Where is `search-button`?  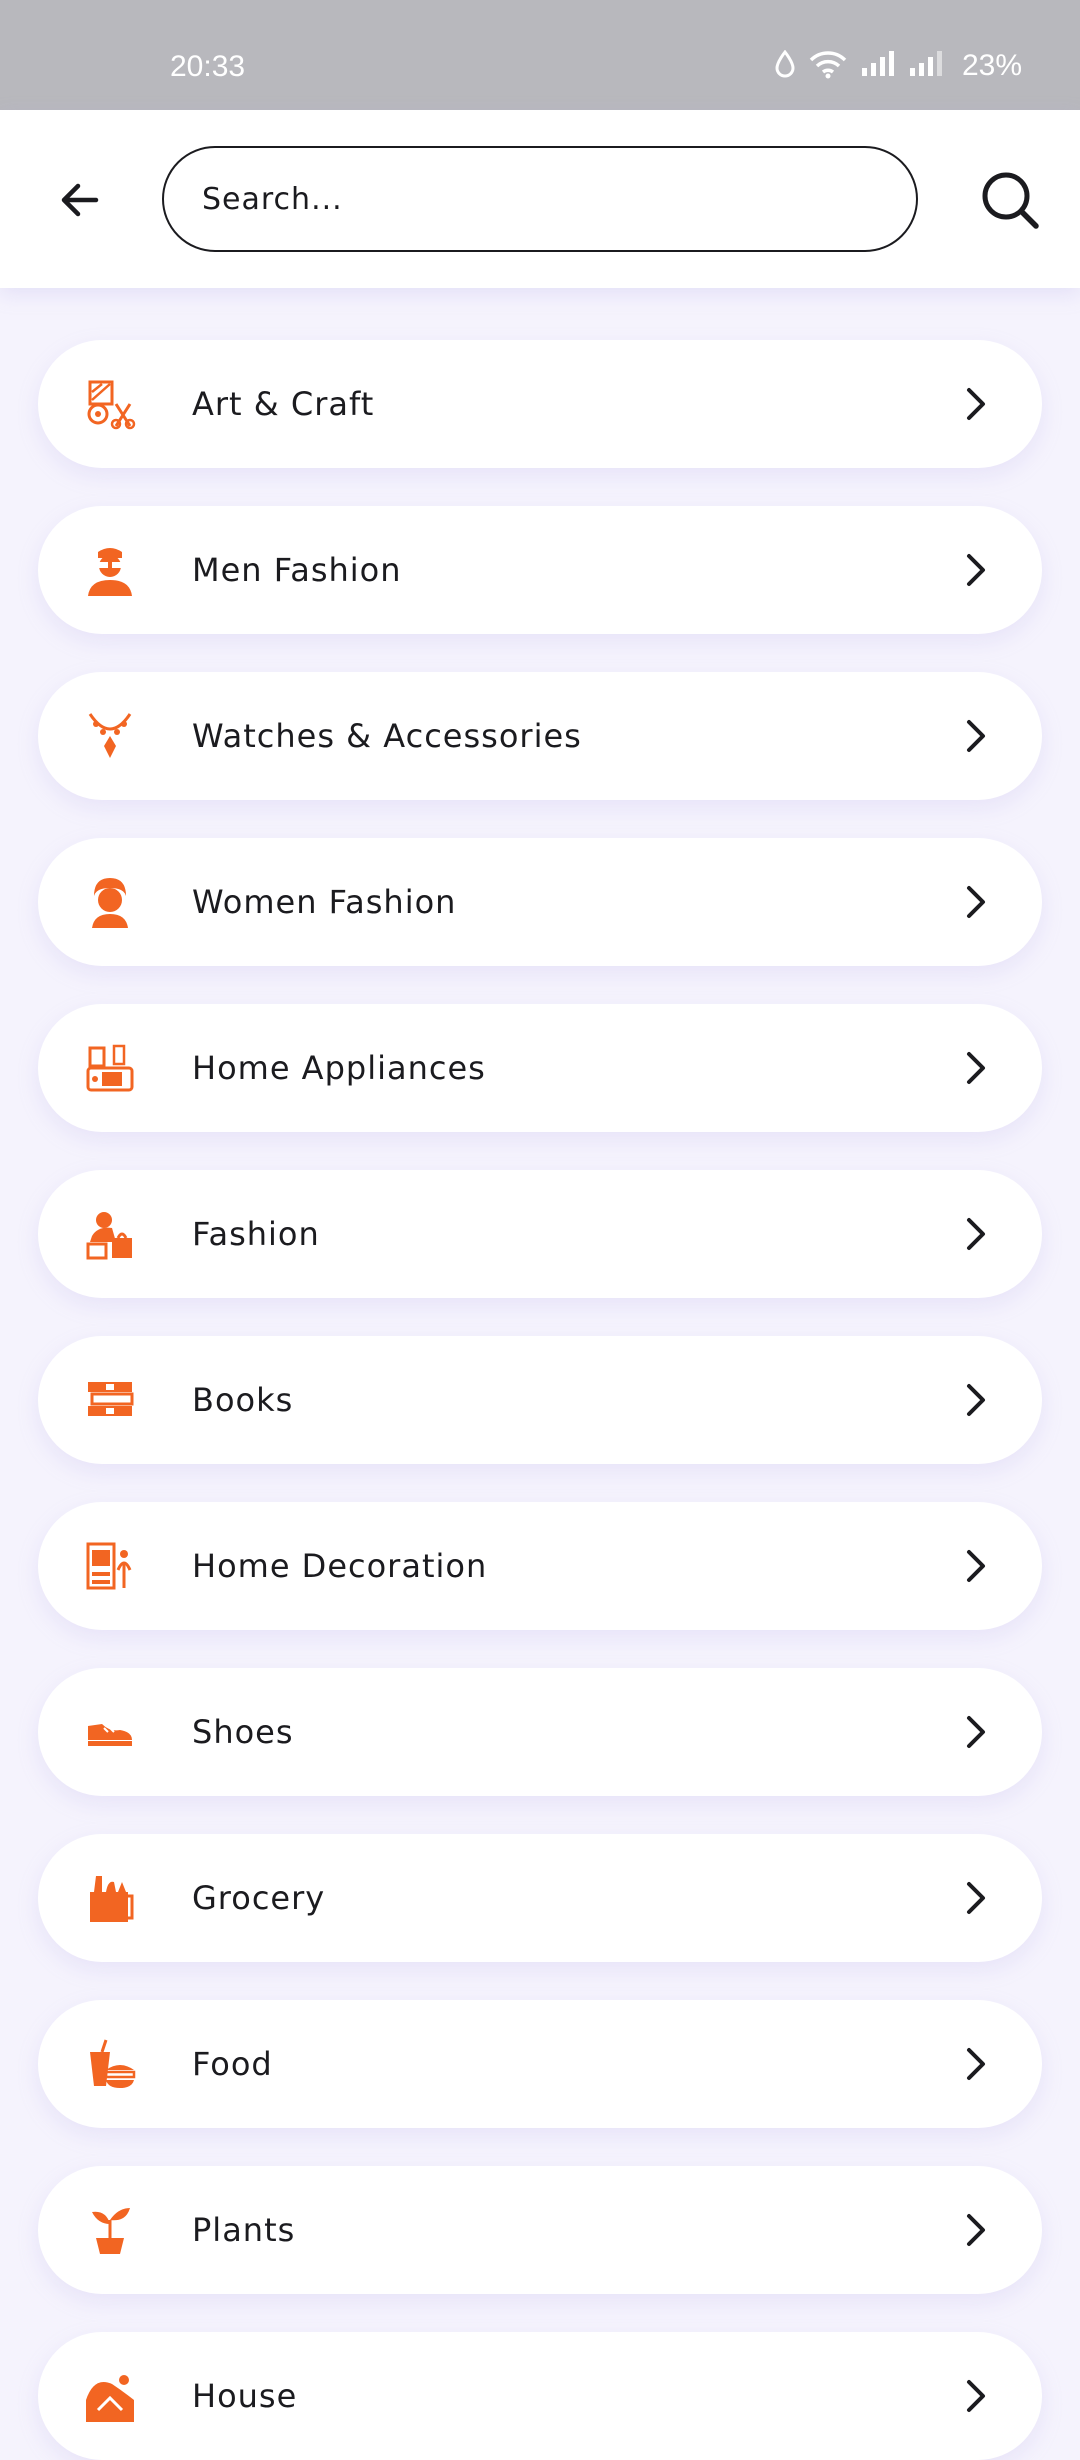 search-button is located at coordinates (1010, 200).